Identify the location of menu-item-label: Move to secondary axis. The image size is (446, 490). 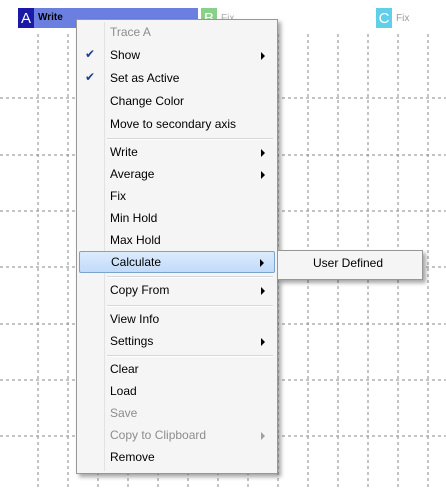
(173, 124).